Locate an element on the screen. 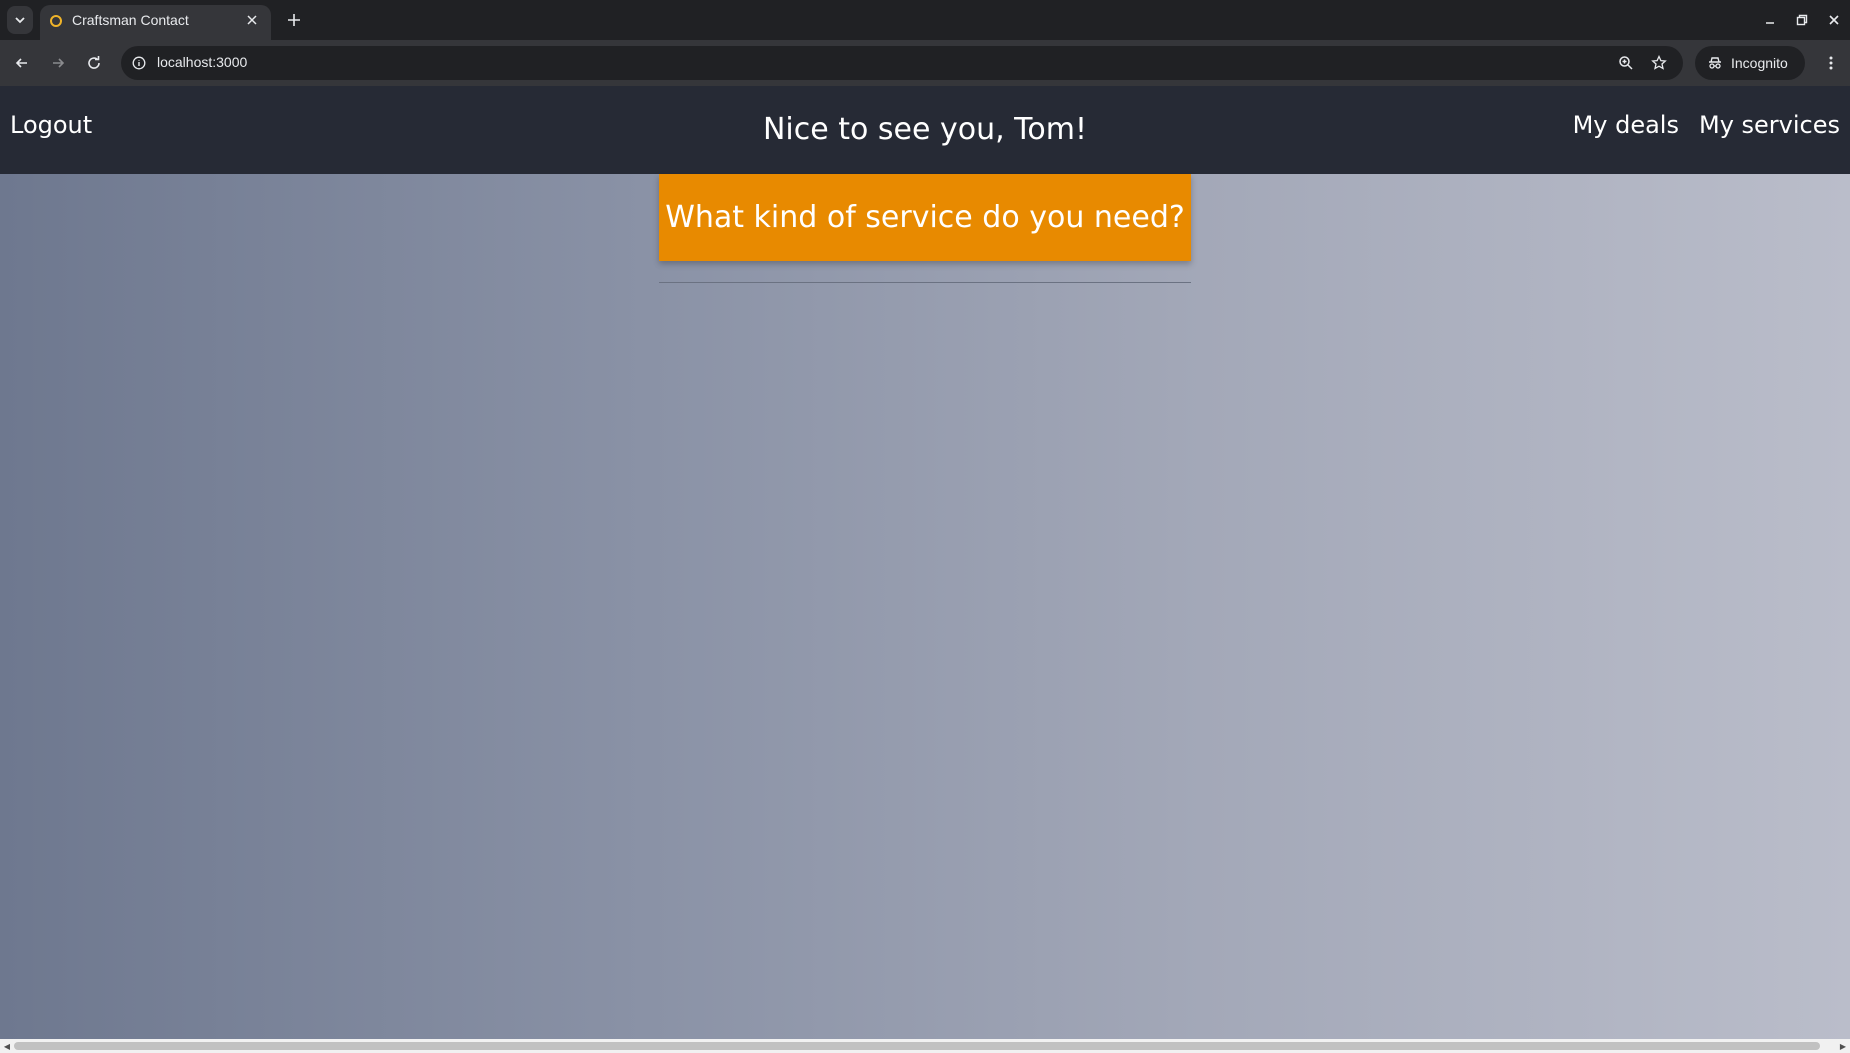  browser-tab-bar: Craftsman Contact is located at coordinates (925, 20).